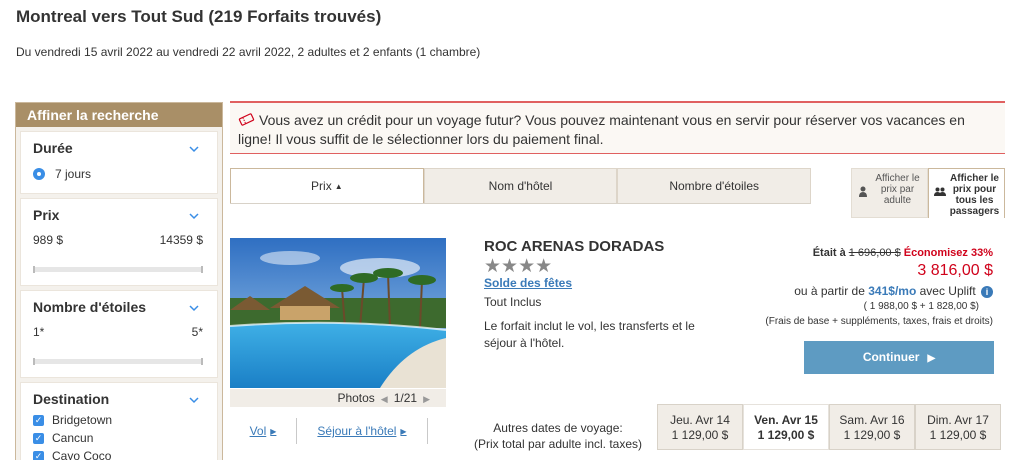 The image size is (1024, 460). Describe the element at coordinates (947, 291) in the screenshot. I see `uplift-suffix: avec Uplift` at that location.